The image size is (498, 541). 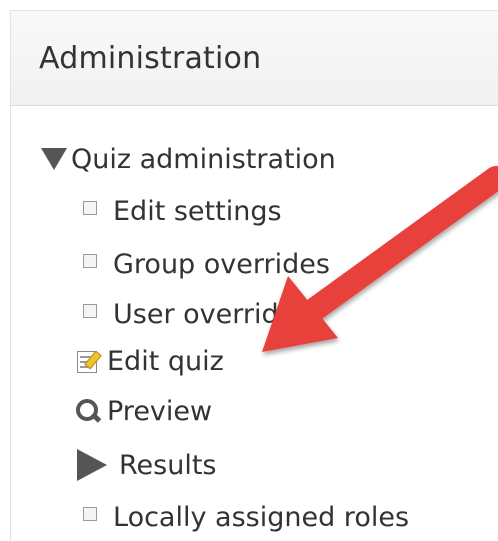 What do you see at coordinates (261, 517) in the screenshot?
I see `tree-item-label: Locally assigned roles` at bounding box center [261, 517].